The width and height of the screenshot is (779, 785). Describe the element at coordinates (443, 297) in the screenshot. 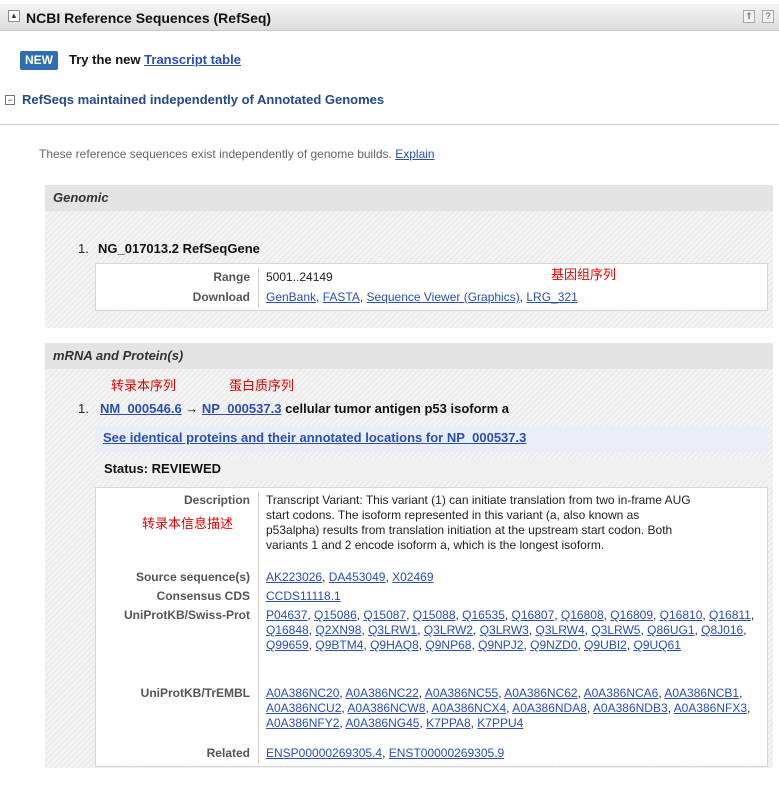

I see `sequence-viewer-link: Sequence Viewer (Graphics)` at that location.